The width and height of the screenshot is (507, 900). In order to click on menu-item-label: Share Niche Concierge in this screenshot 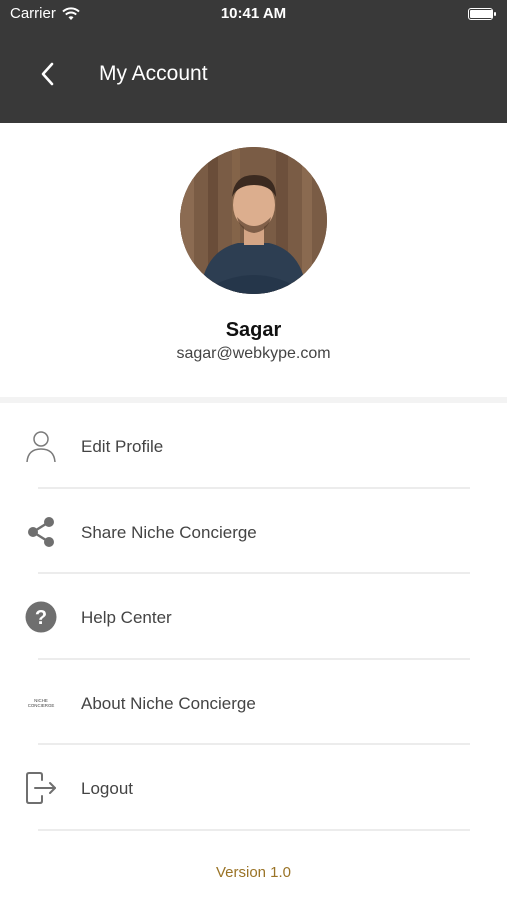, I will do `click(169, 532)`.